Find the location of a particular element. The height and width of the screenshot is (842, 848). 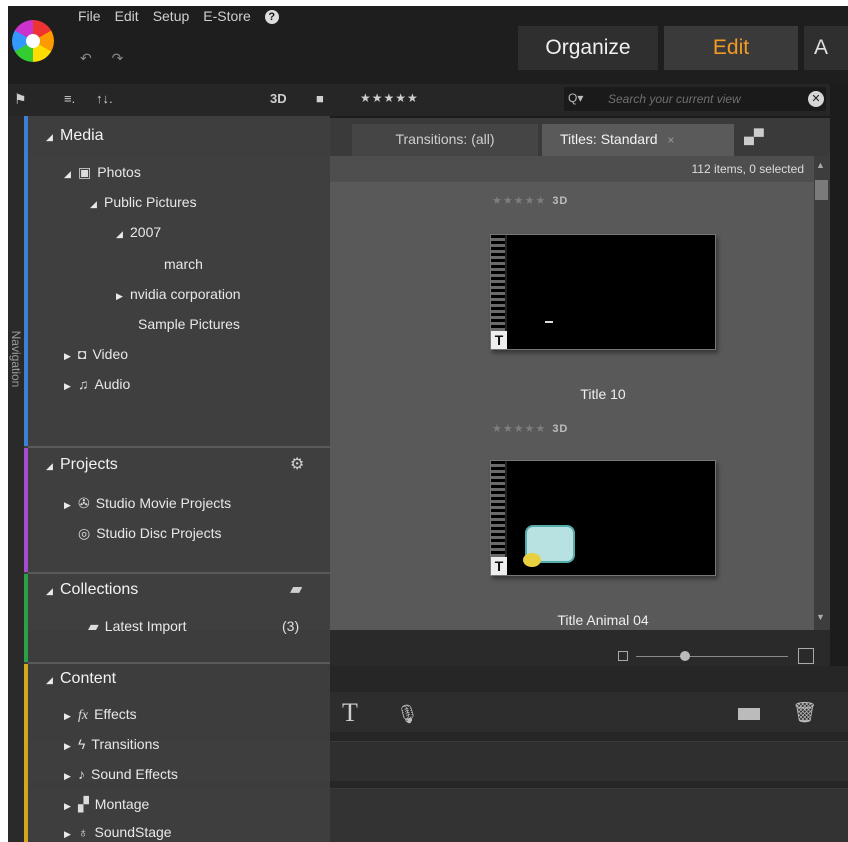

navigation-side-tab is located at coordinates (16, 479).